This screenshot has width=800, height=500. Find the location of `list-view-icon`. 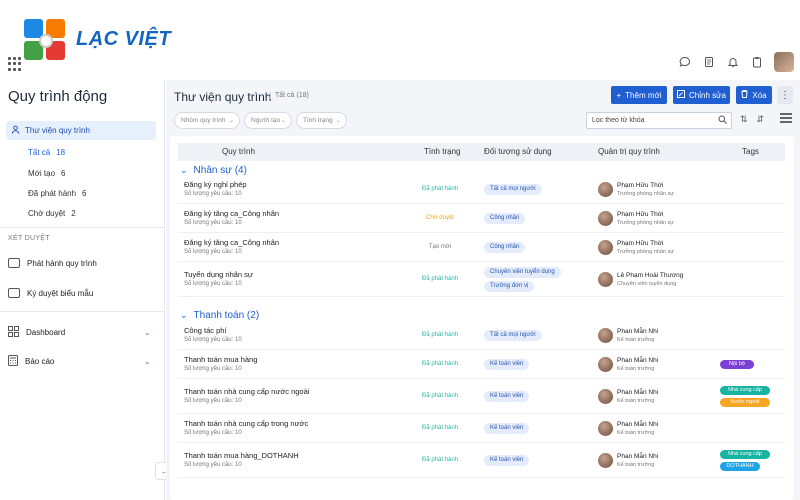

list-view-icon is located at coordinates (786, 119).